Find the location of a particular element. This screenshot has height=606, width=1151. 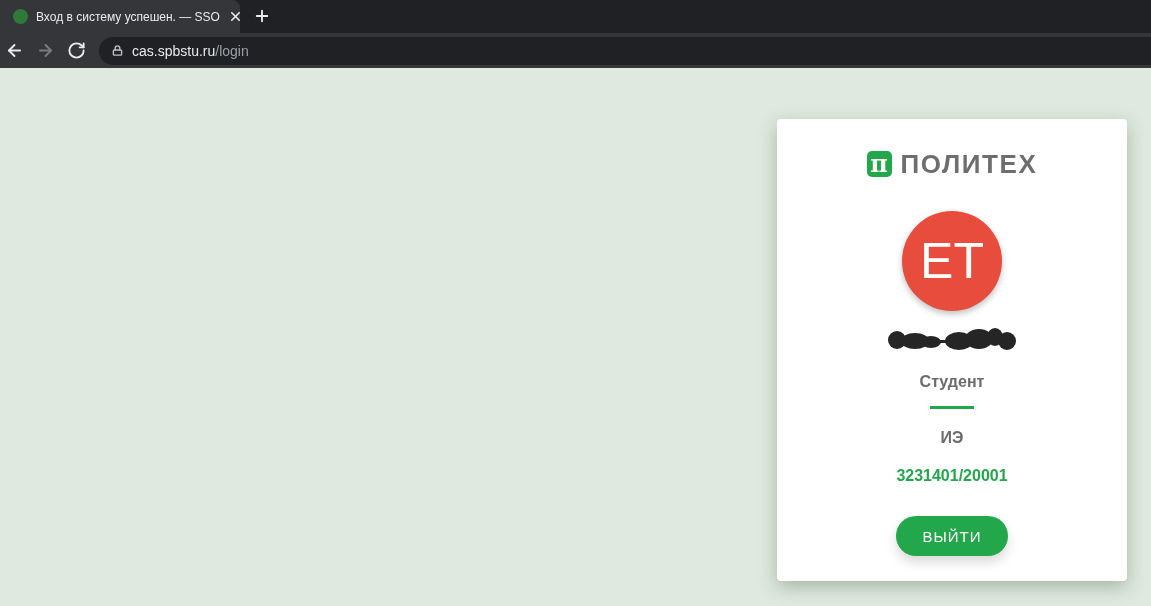

address-bar: cas.spbstu.ru/login is located at coordinates (625, 50).